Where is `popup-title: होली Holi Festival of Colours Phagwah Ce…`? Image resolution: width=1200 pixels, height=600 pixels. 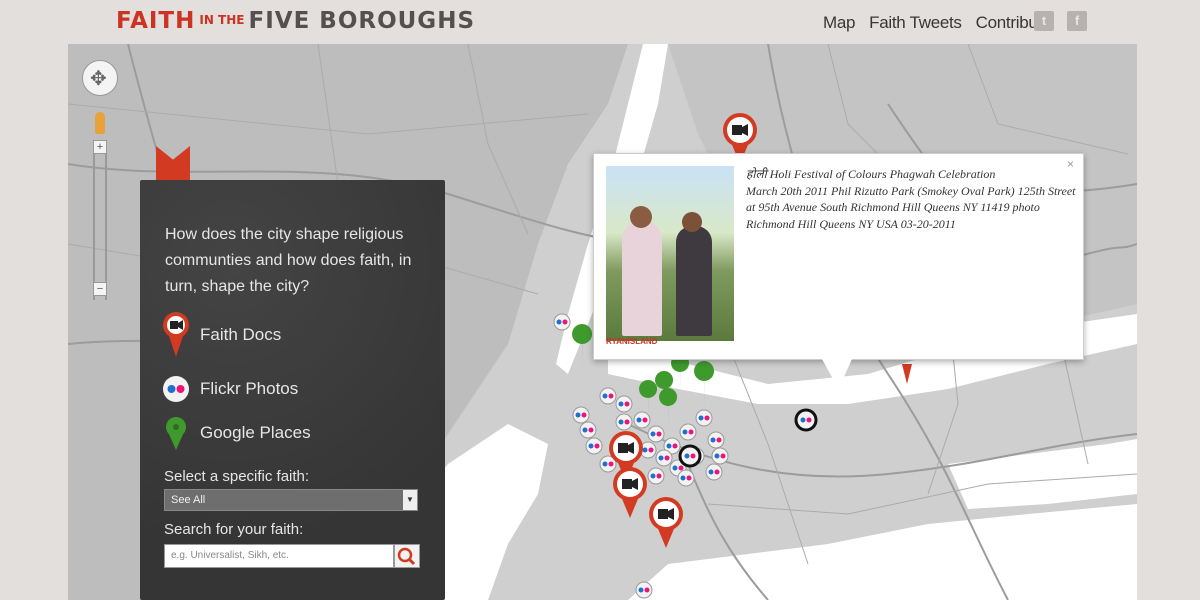 popup-title: होली Holi Festival of Colours Phagwah Ce… is located at coordinates (871, 174).